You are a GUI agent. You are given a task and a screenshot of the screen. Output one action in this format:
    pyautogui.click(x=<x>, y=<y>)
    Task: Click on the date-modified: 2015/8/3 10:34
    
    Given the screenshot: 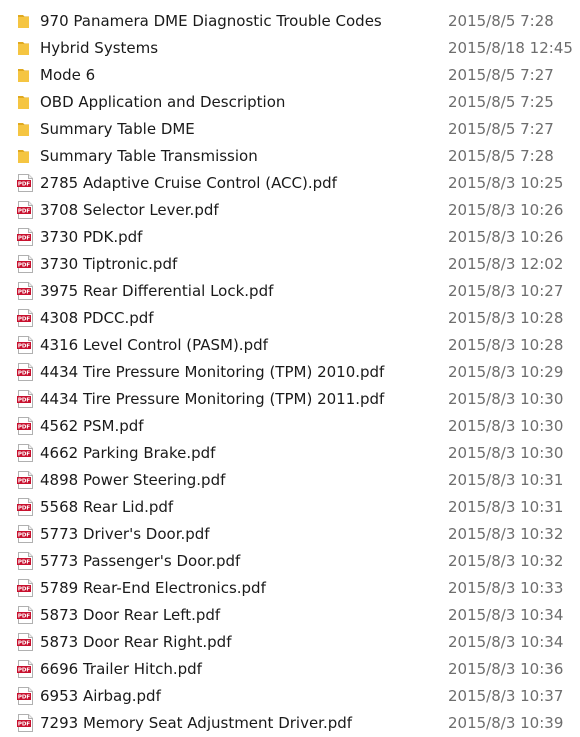 What is the action you would take?
    pyautogui.click(x=506, y=615)
    